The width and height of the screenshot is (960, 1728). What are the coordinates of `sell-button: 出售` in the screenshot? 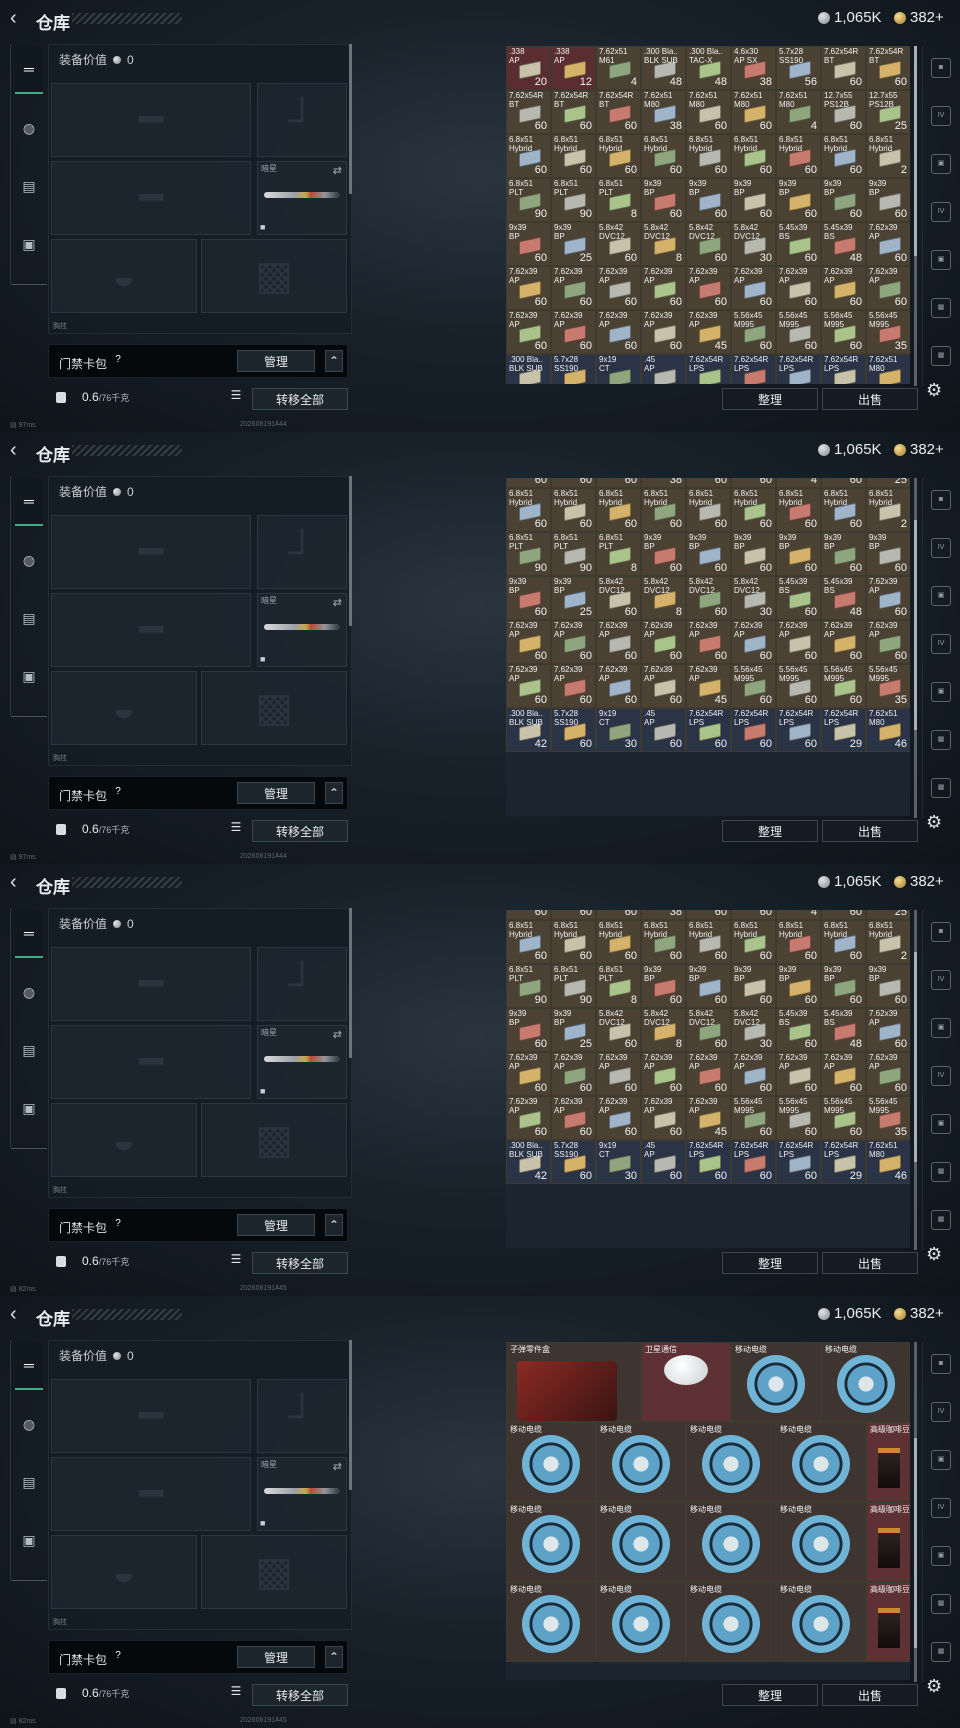 It's located at (870, 831).